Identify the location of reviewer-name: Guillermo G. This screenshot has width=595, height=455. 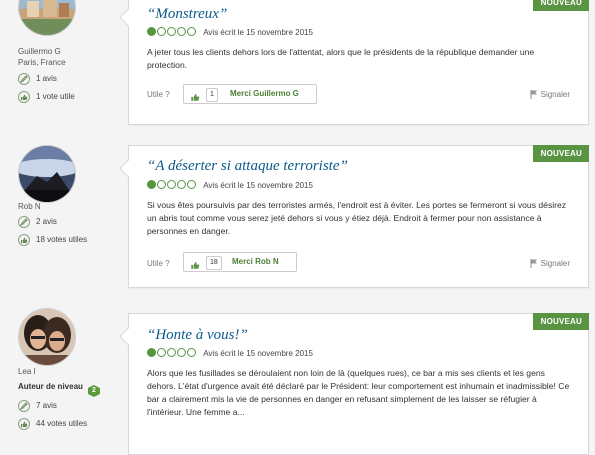
(39, 51).